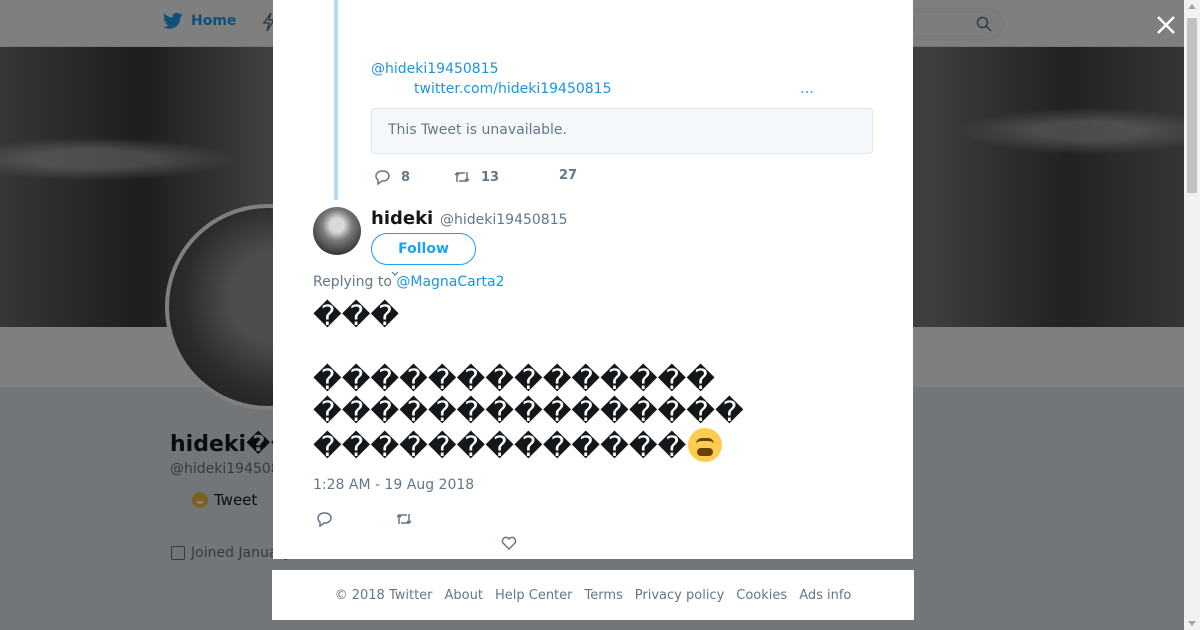 This screenshot has height=630, width=1200. I want to click on quoted-url-link: twitter.com/hideki19450815, so click(512, 89).